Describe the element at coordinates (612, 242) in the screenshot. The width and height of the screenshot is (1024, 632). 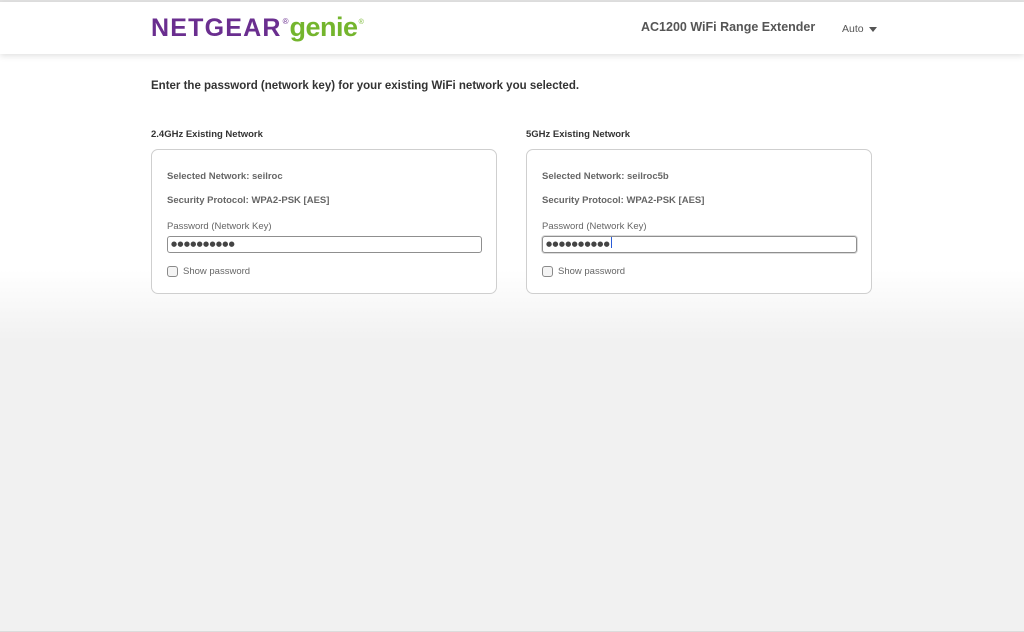
I see `text-cursor` at that location.